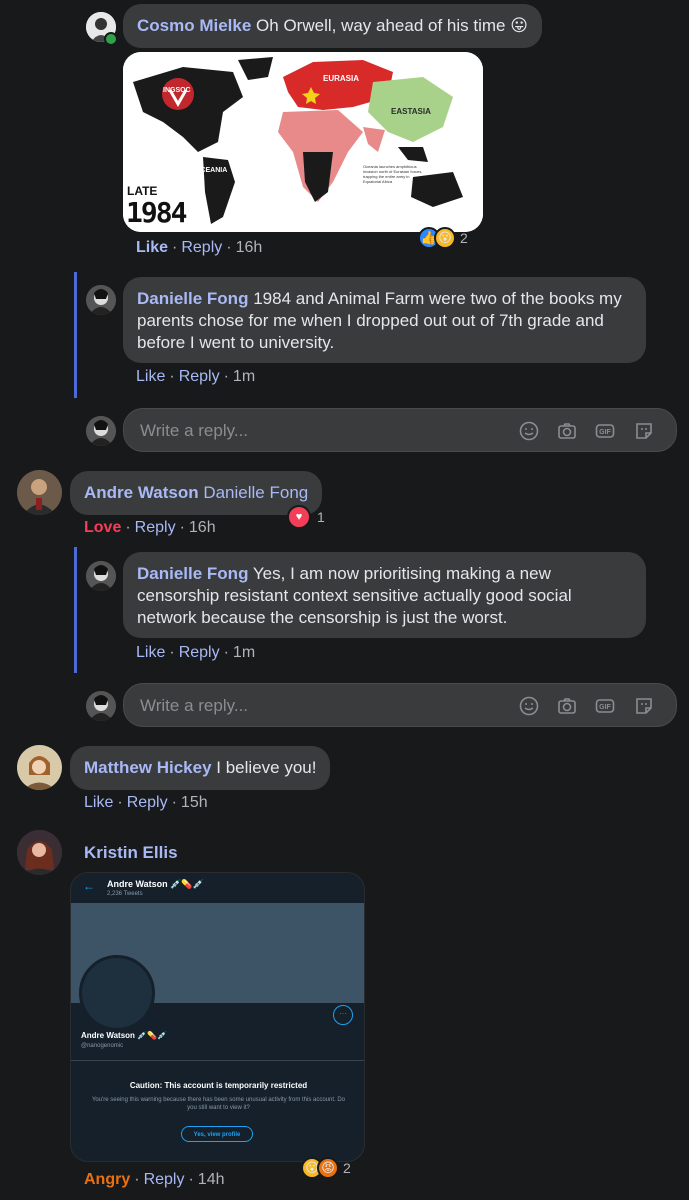 The height and width of the screenshot is (1200, 689). Describe the element at coordinates (211, 170) in the screenshot. I see `map-label-oceania: OCEANIA` at that location.